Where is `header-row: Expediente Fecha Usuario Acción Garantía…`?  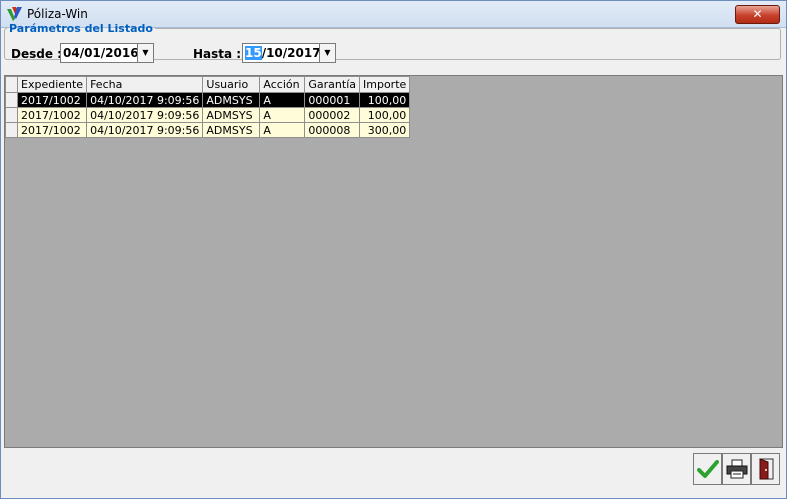 header-row: Expediente Fecha Usuario Acción Garantía… is located at coordinates (208, 84).